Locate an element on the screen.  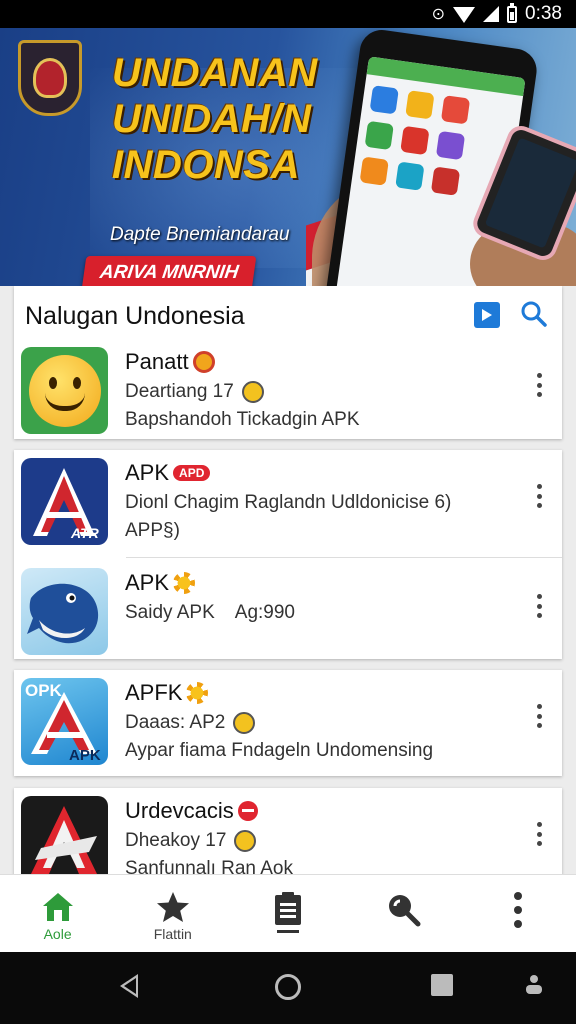
emblem-logo is located at coordinates (50, 78).